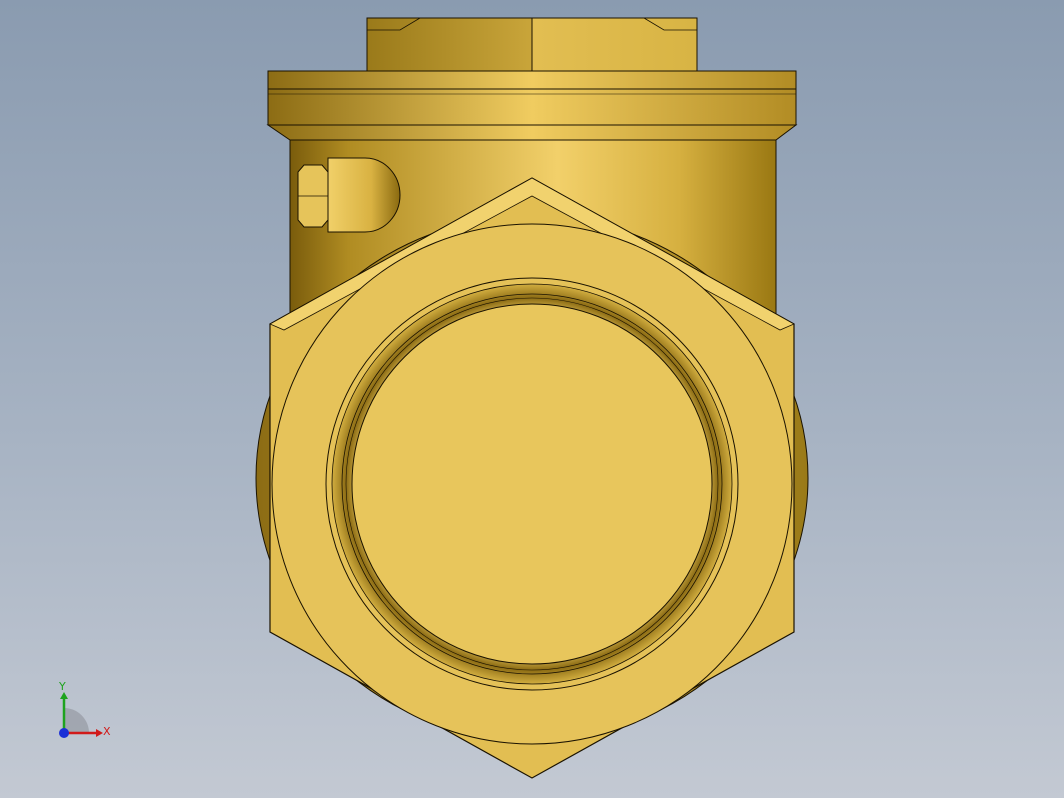 This screenshot has height=798, width=1064. What do you see at coordinates (532, 105) in the screenshot?
I see `bonnet-flange` at bounding box center [532, 105].